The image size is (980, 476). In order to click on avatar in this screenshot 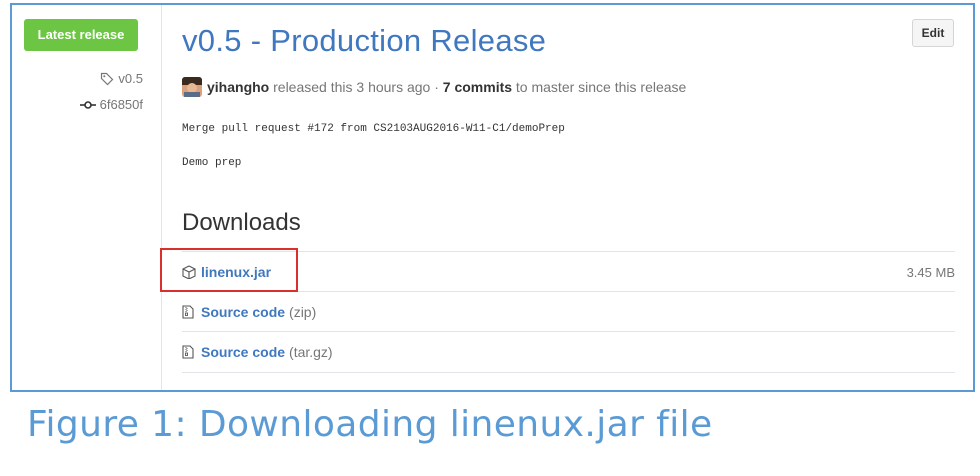, I will do `click(192, 87)`.